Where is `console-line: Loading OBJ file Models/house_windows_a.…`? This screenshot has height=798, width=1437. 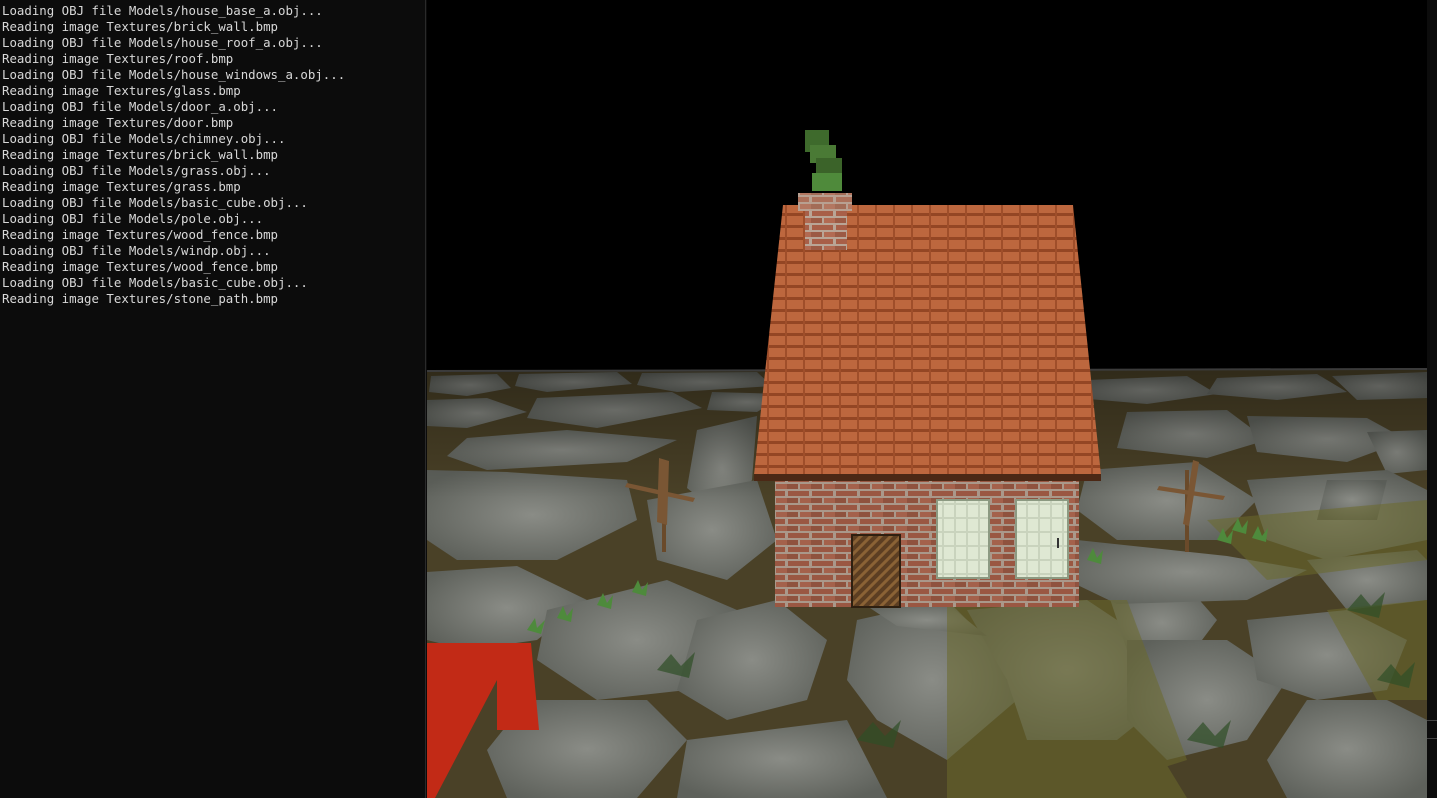
console-line: Loading OBJ file Models/house_windows_a.… is located at coordinates (174, 74).